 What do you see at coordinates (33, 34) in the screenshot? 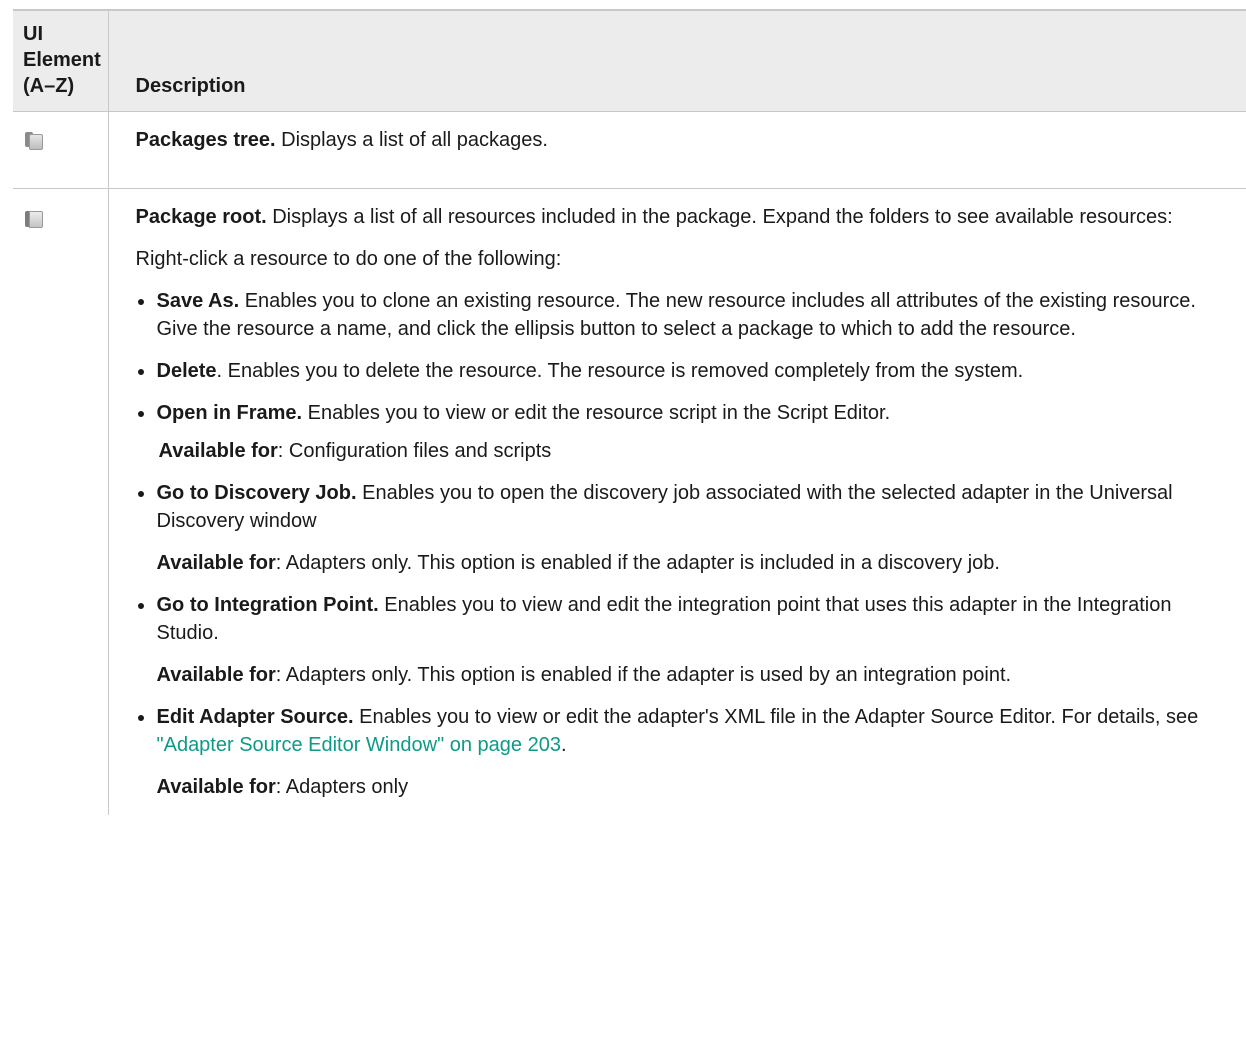
I see `header-ui-line1: UI` at bounding box center [33, 34].